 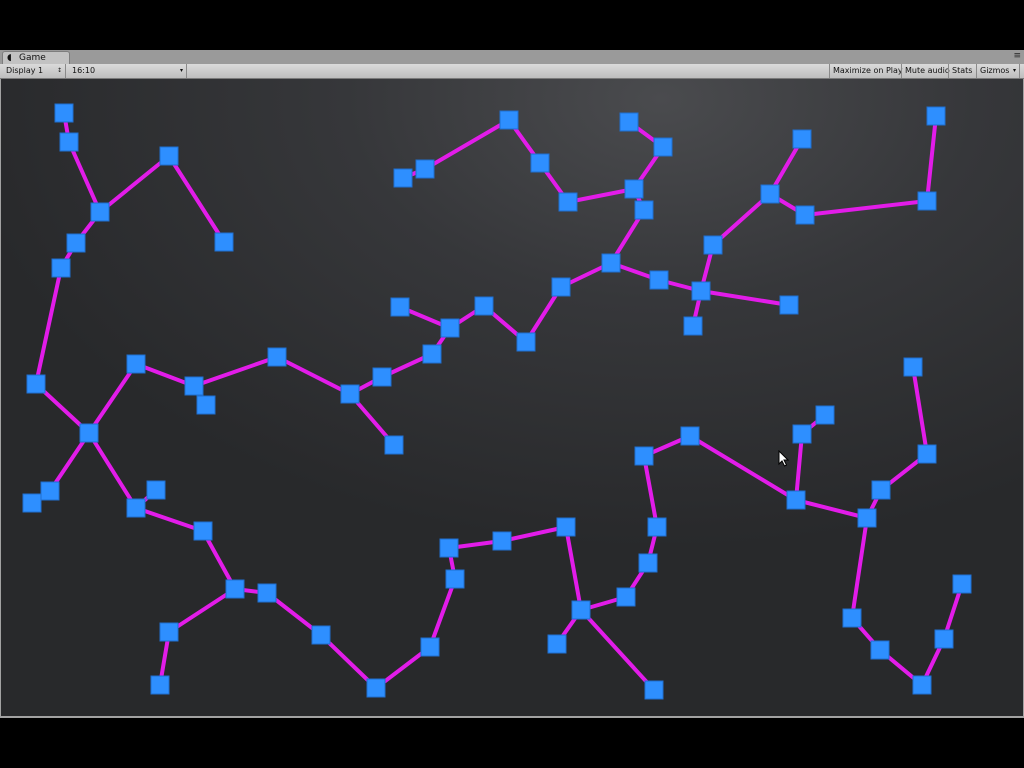 I want to click on gizmos-label: Gizmos, so click(x=995, y=70).